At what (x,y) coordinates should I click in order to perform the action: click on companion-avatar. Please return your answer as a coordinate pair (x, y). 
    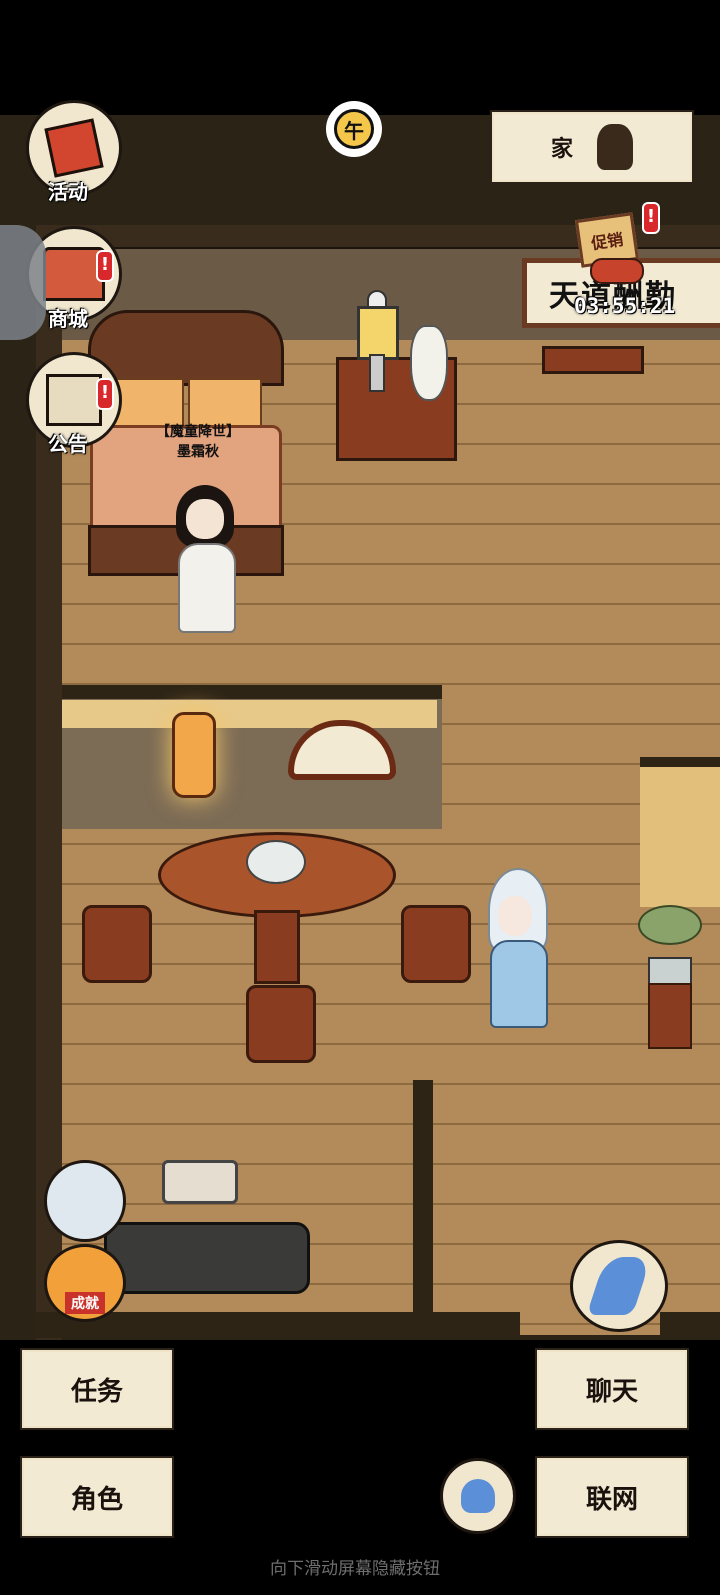
    Looking at the image, I should click on (85, 1201).